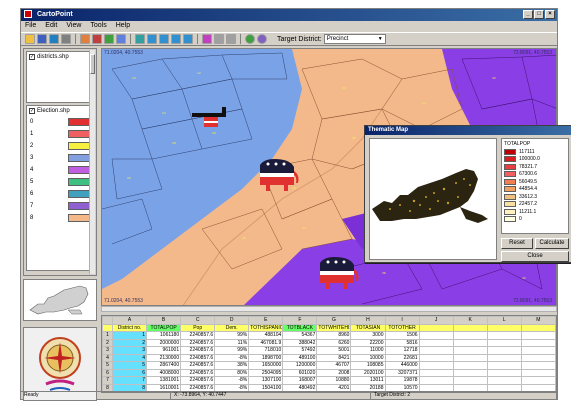 This screenshot has width=571, height=408. I want to click on table-icon, so click(109, 39).